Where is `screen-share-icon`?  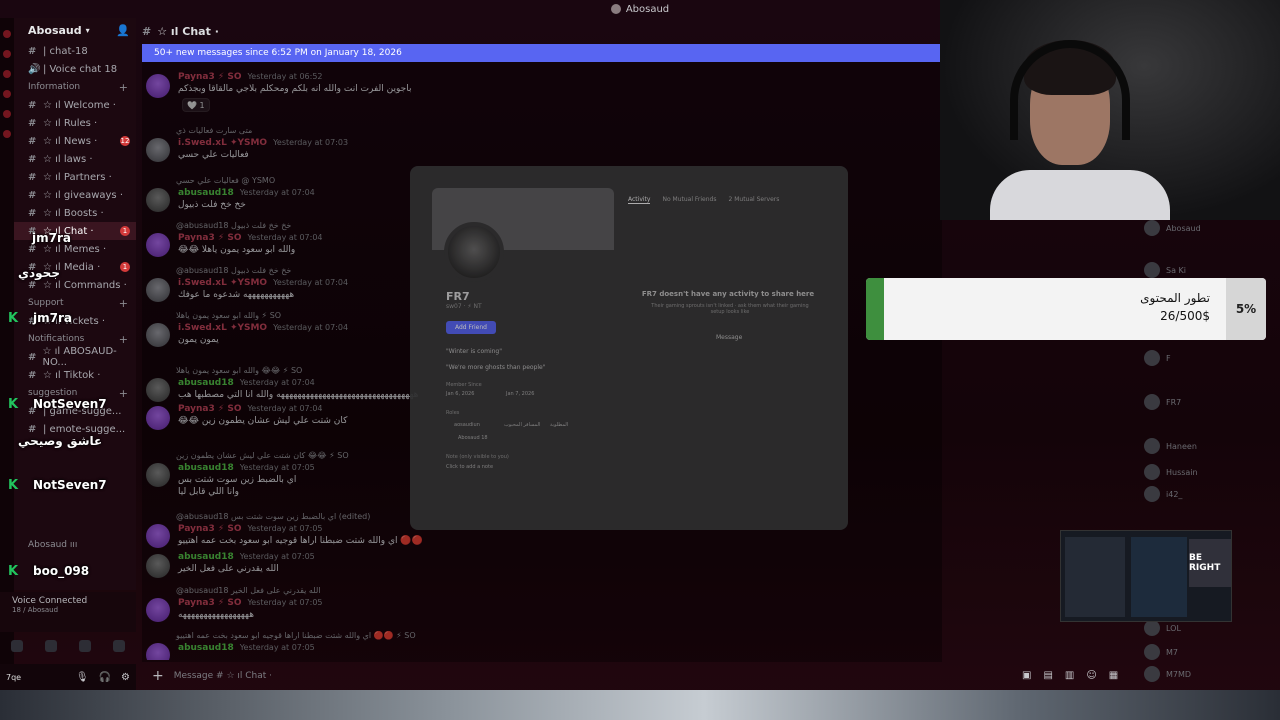 screen-share-icon is located at coordinates (51, 646).